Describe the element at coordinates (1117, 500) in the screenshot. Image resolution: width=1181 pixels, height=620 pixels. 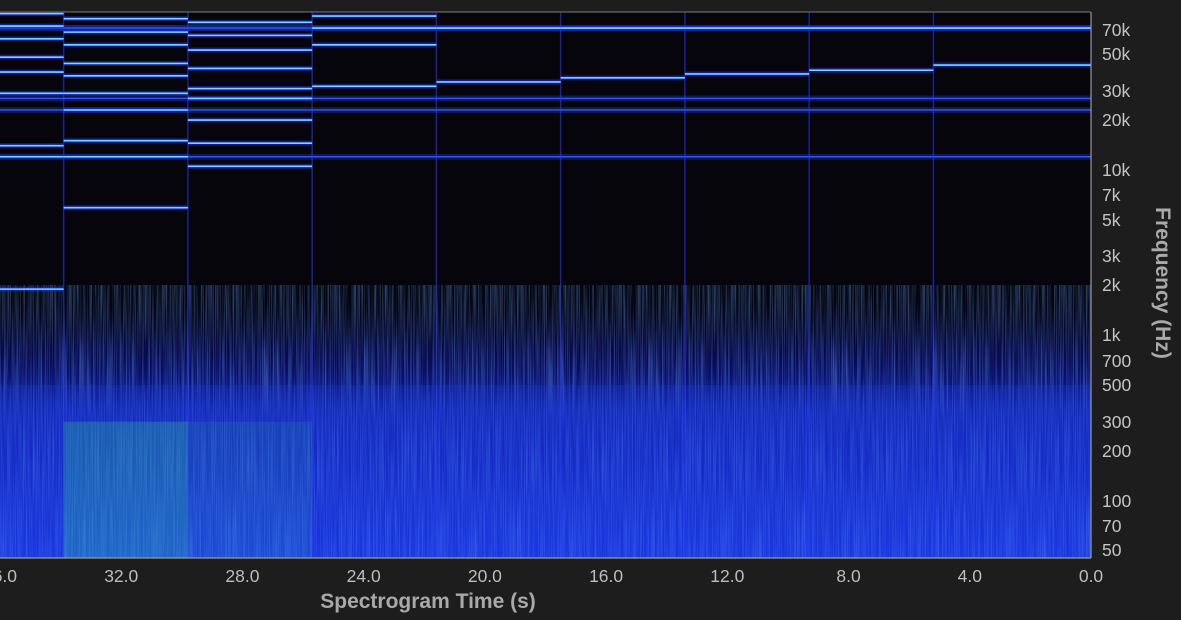
I see `y-tick-label: 100` at that location.